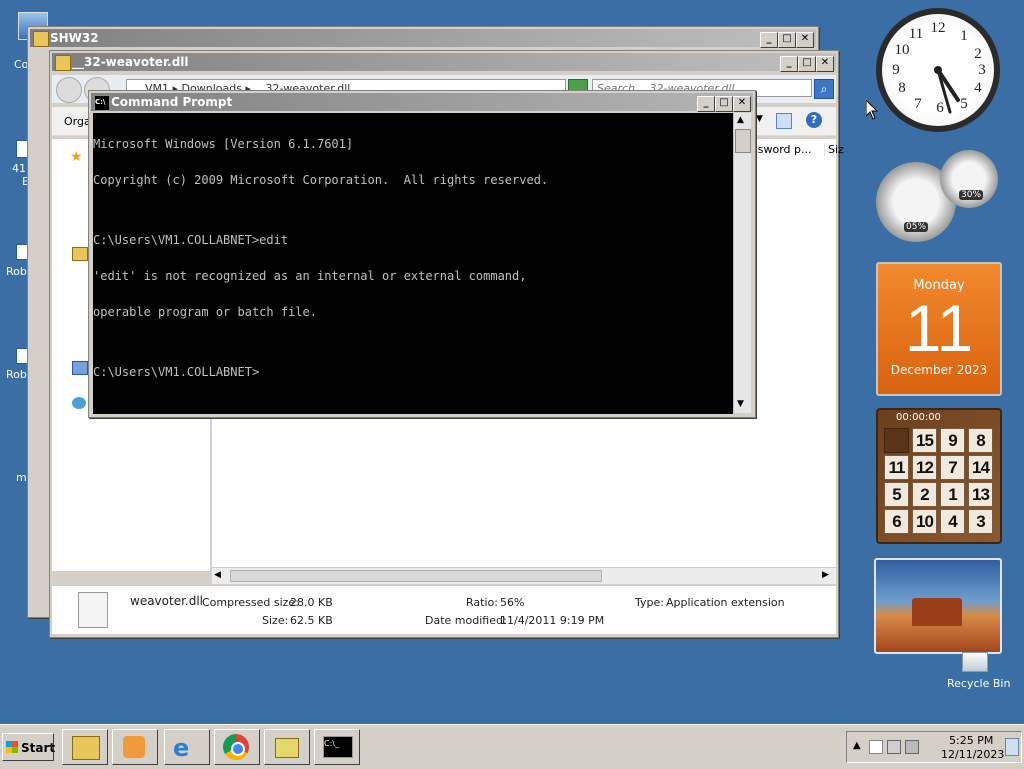 This screenshot has width=1024, height=769. What do you see at coordinates (130, 62) in the screenshot?
I see `explorer-title: __32-weavoter.dll` at bounding box center [130, 62].